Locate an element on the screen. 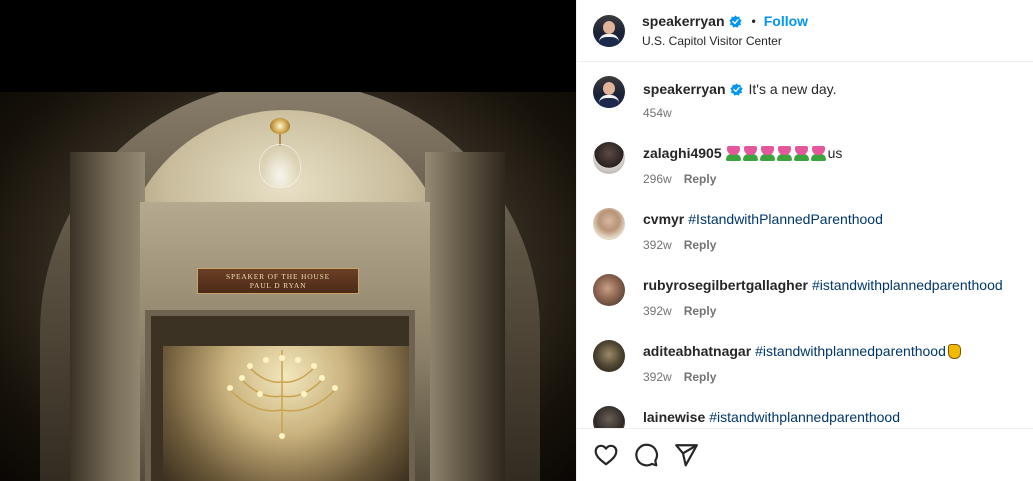  speaker-nameplate: SPEAKER OF THE HOUSE PAUL D RYAN is located at coordinates (278, 281).